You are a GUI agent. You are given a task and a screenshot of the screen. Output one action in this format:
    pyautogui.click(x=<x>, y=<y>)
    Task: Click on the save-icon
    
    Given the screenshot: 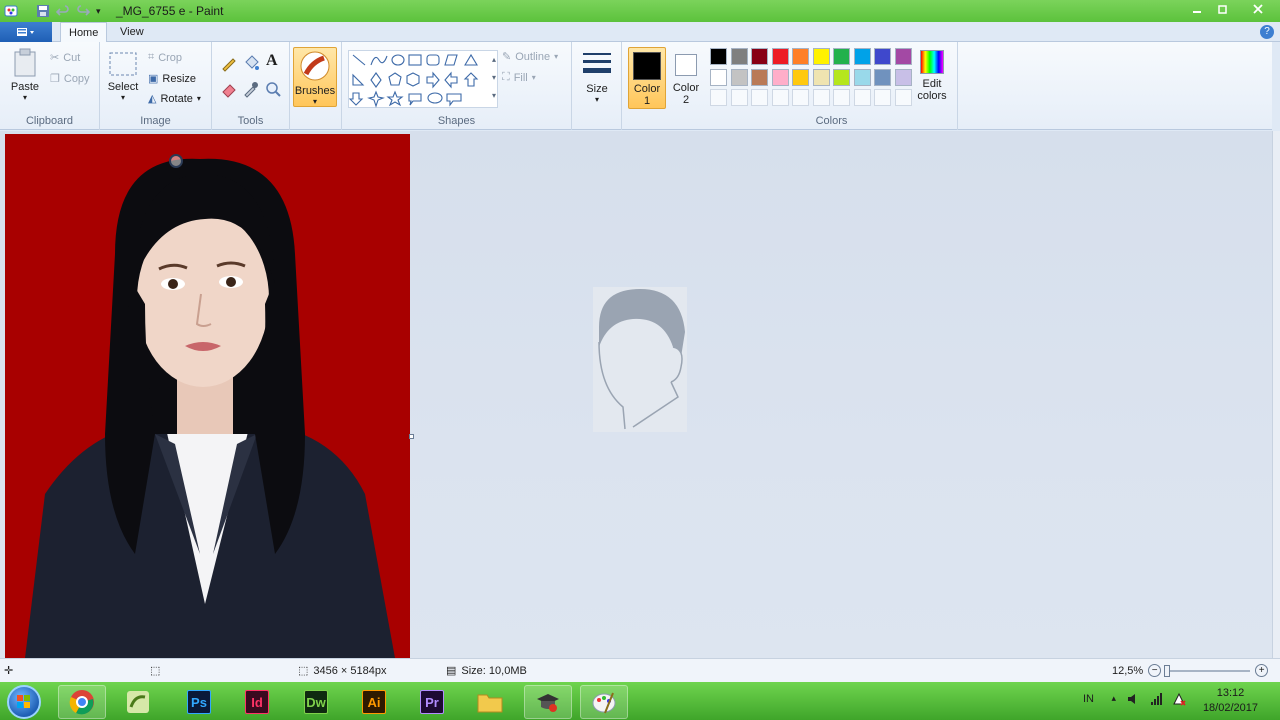 What is the action you would take?
    pyautogui.click(x=43, y=11)
    